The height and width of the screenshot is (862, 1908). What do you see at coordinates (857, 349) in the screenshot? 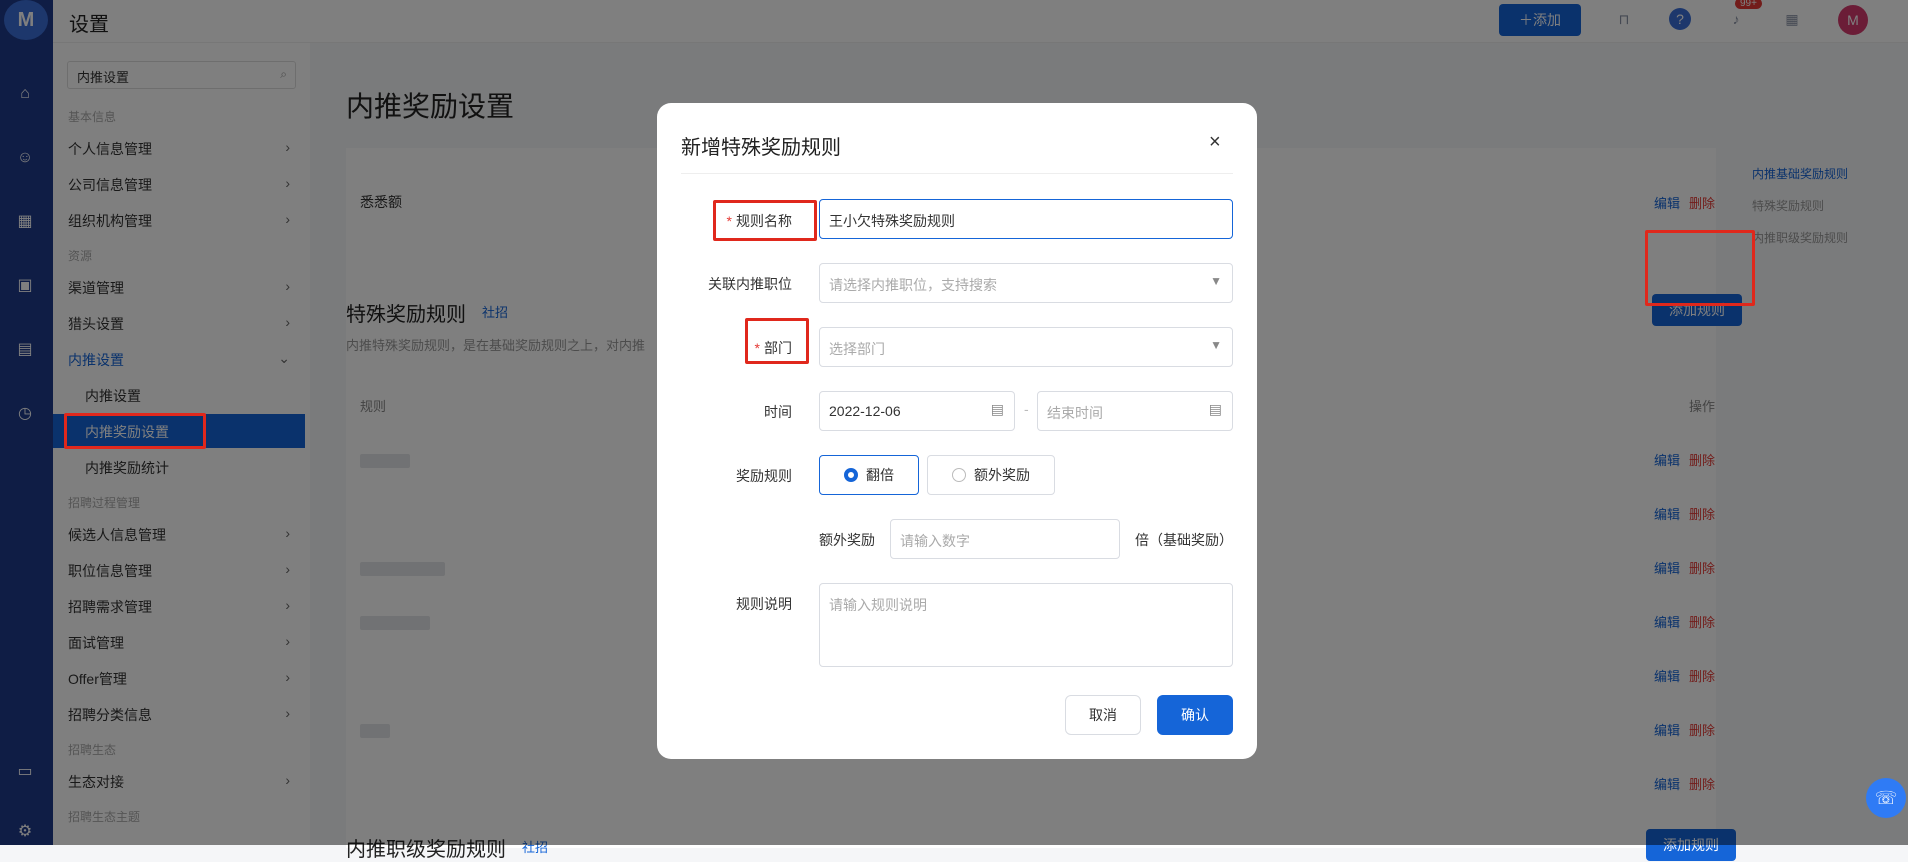
I see `placeholder: 选择部门` at bounding box center [857, 349].